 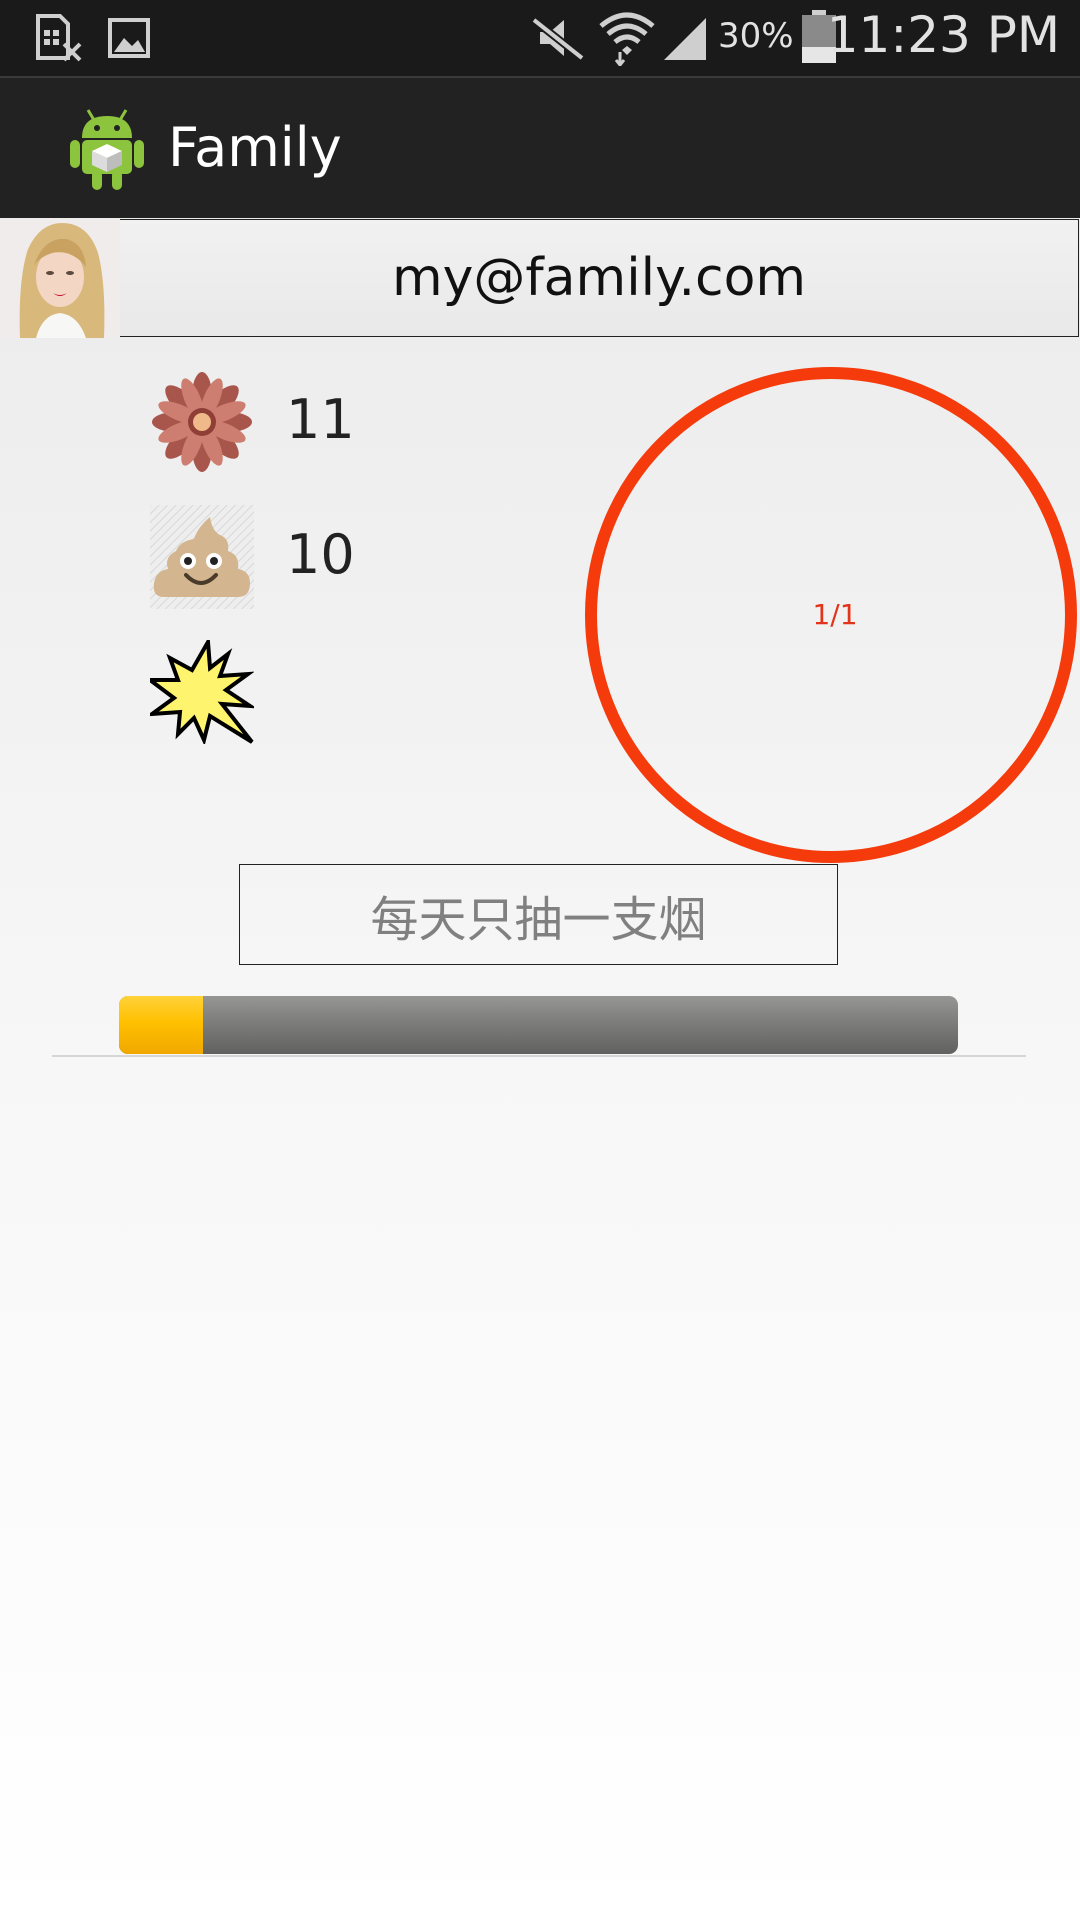 I want to click on progress-fill, so click(x=161, y=1025).